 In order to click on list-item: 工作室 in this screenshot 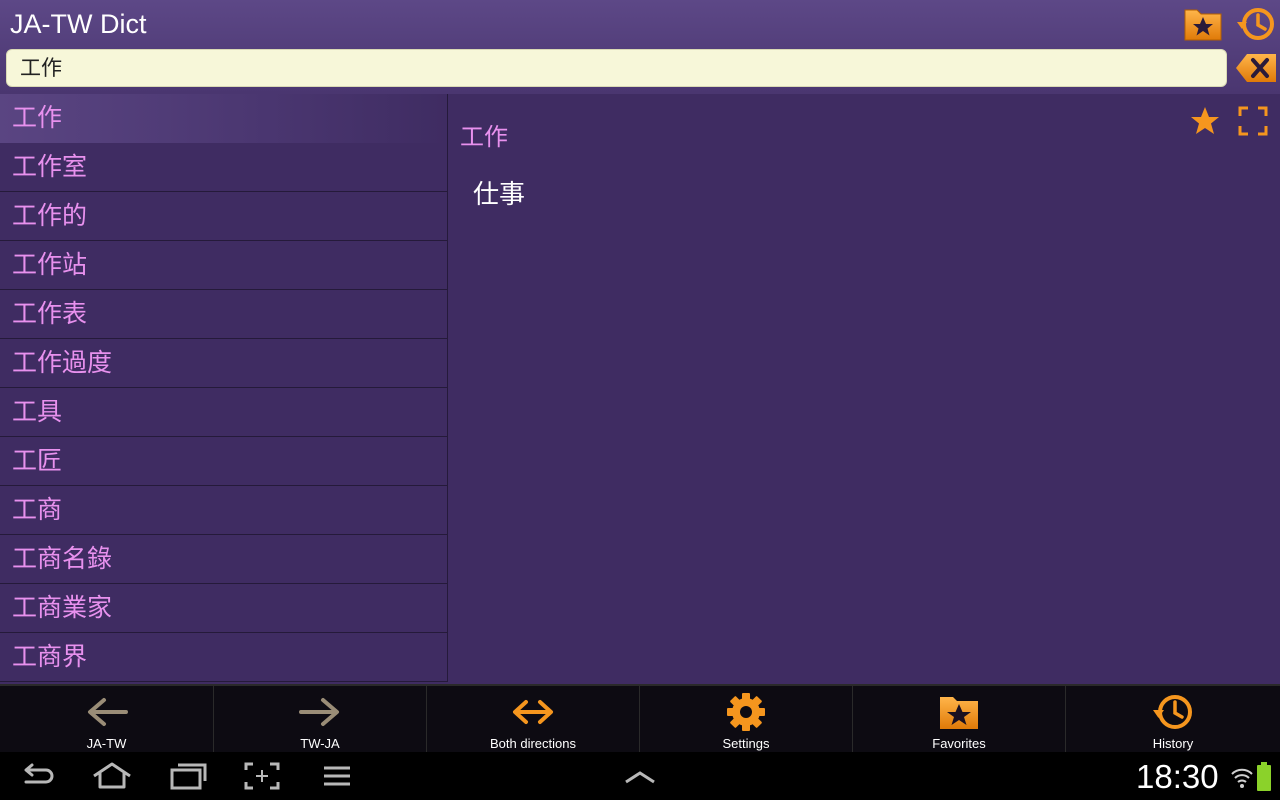, I will do `click(224, 167)`.